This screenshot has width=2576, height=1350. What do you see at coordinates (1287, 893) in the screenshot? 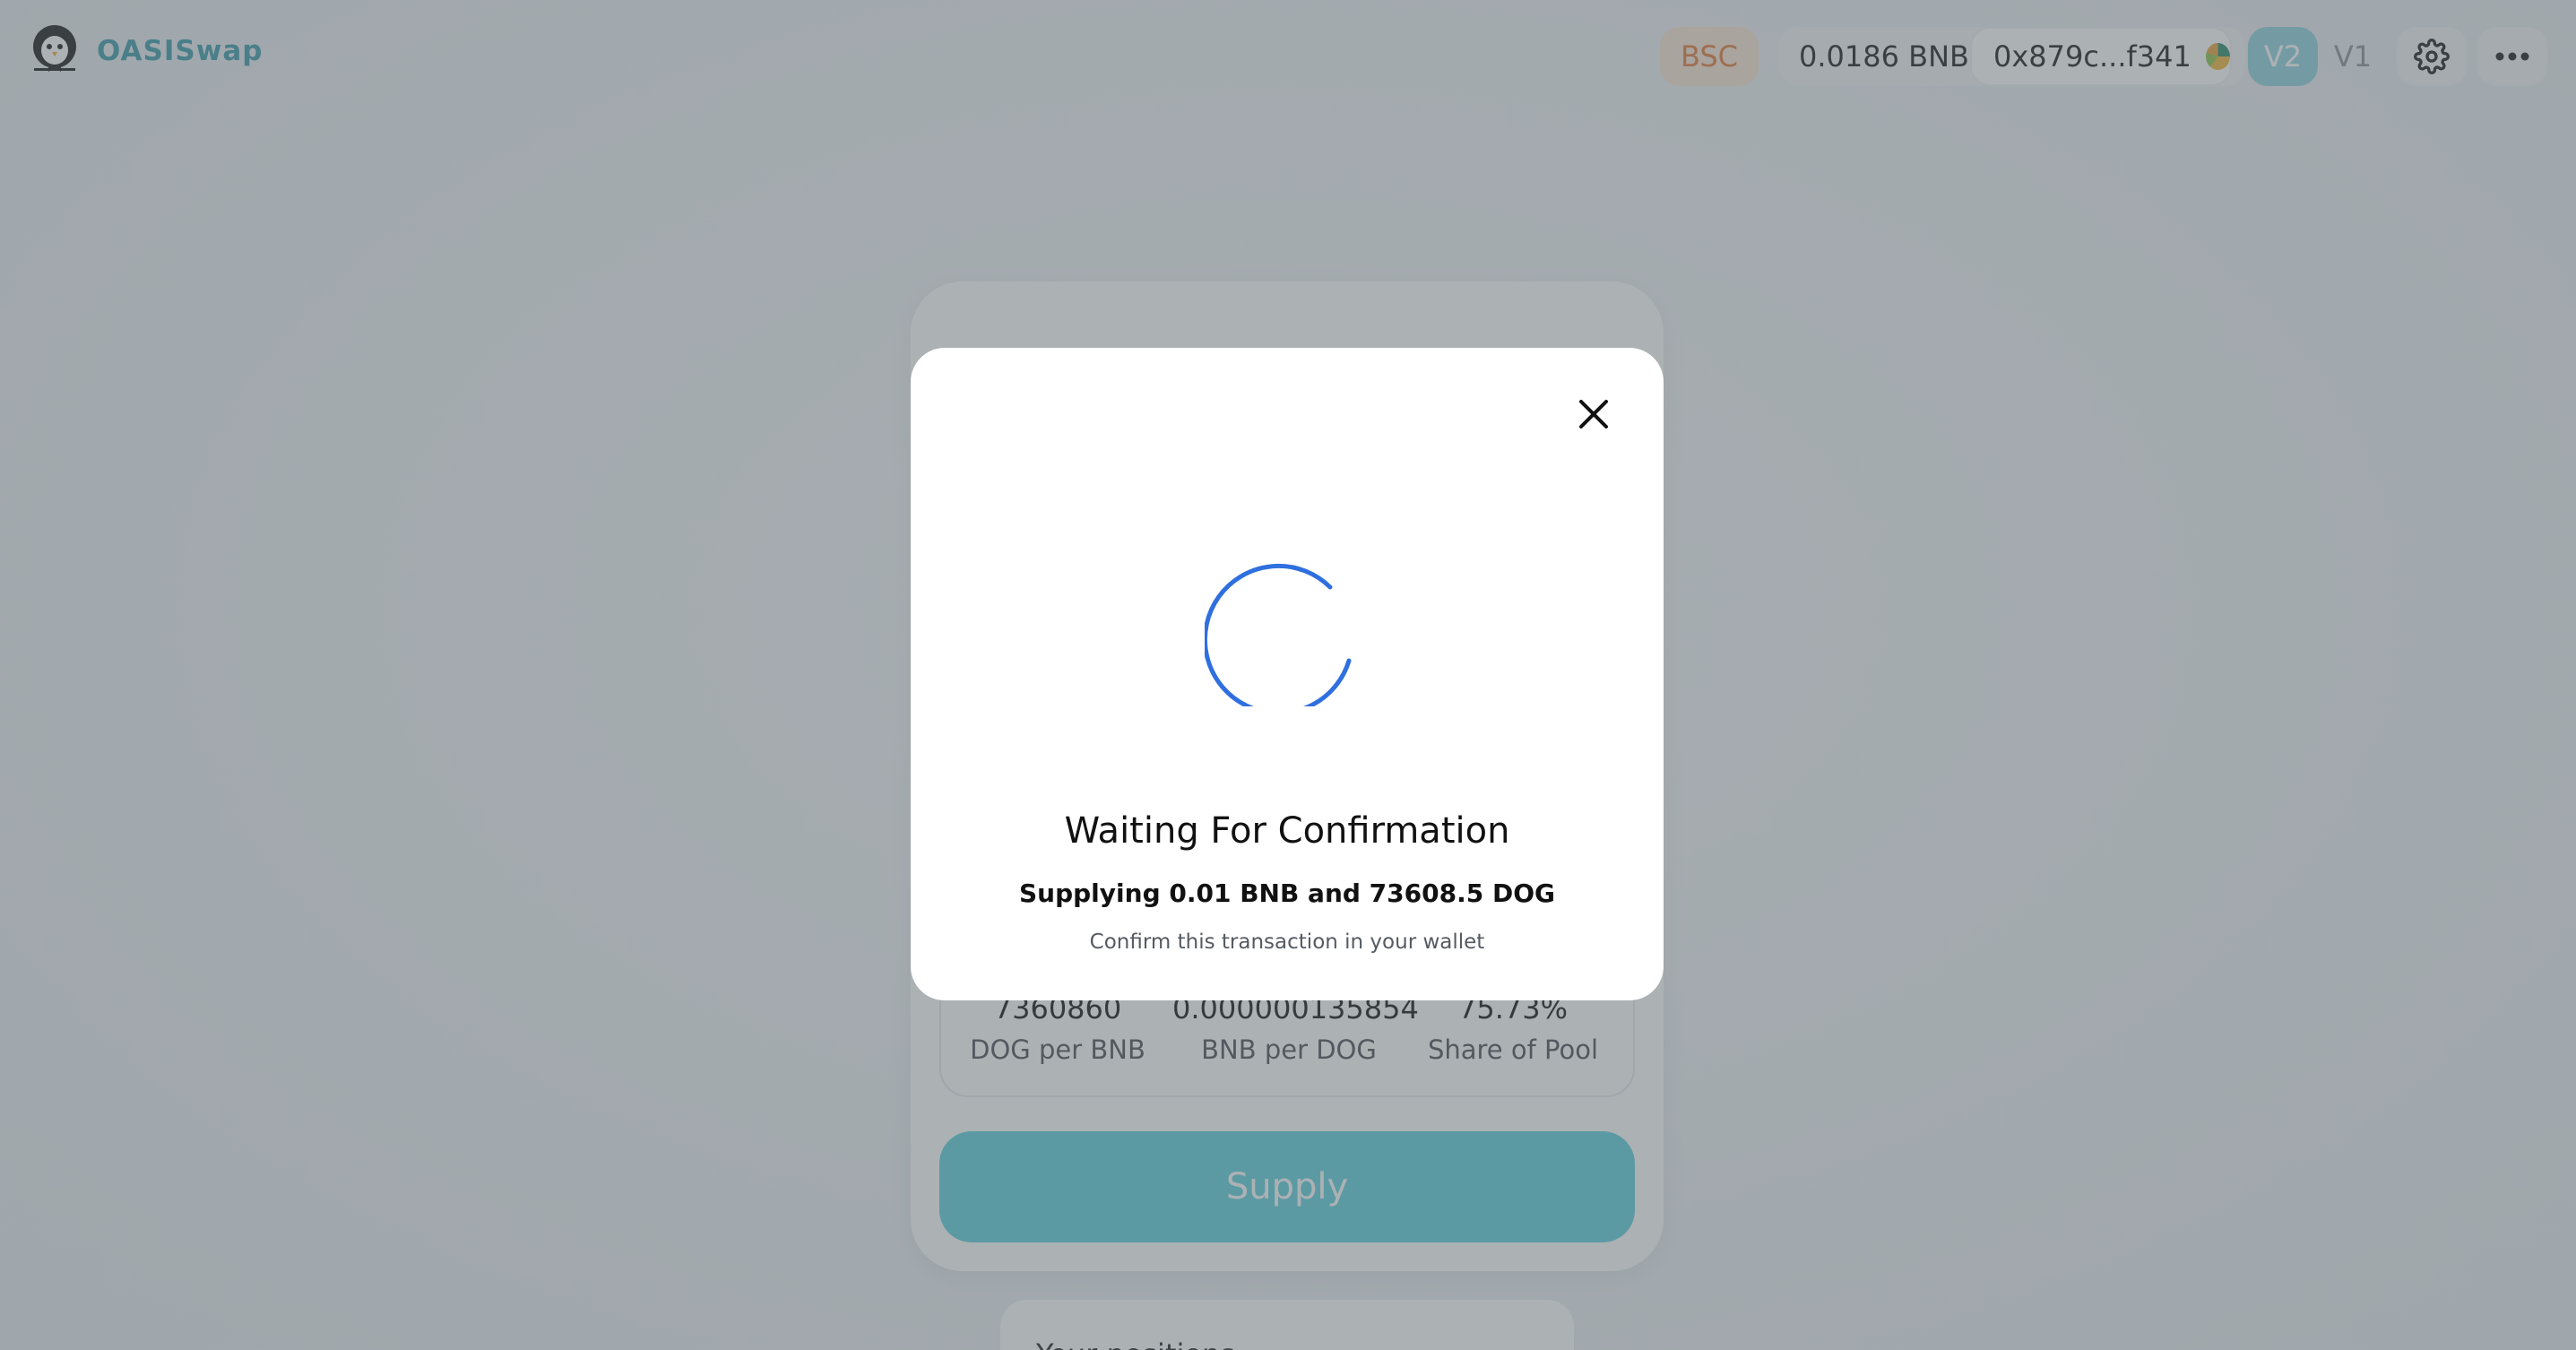
I see `modal-subtitle: Supplying 0.01 BNB and 73608.5 DOG` at bounding box center [1287, 893].